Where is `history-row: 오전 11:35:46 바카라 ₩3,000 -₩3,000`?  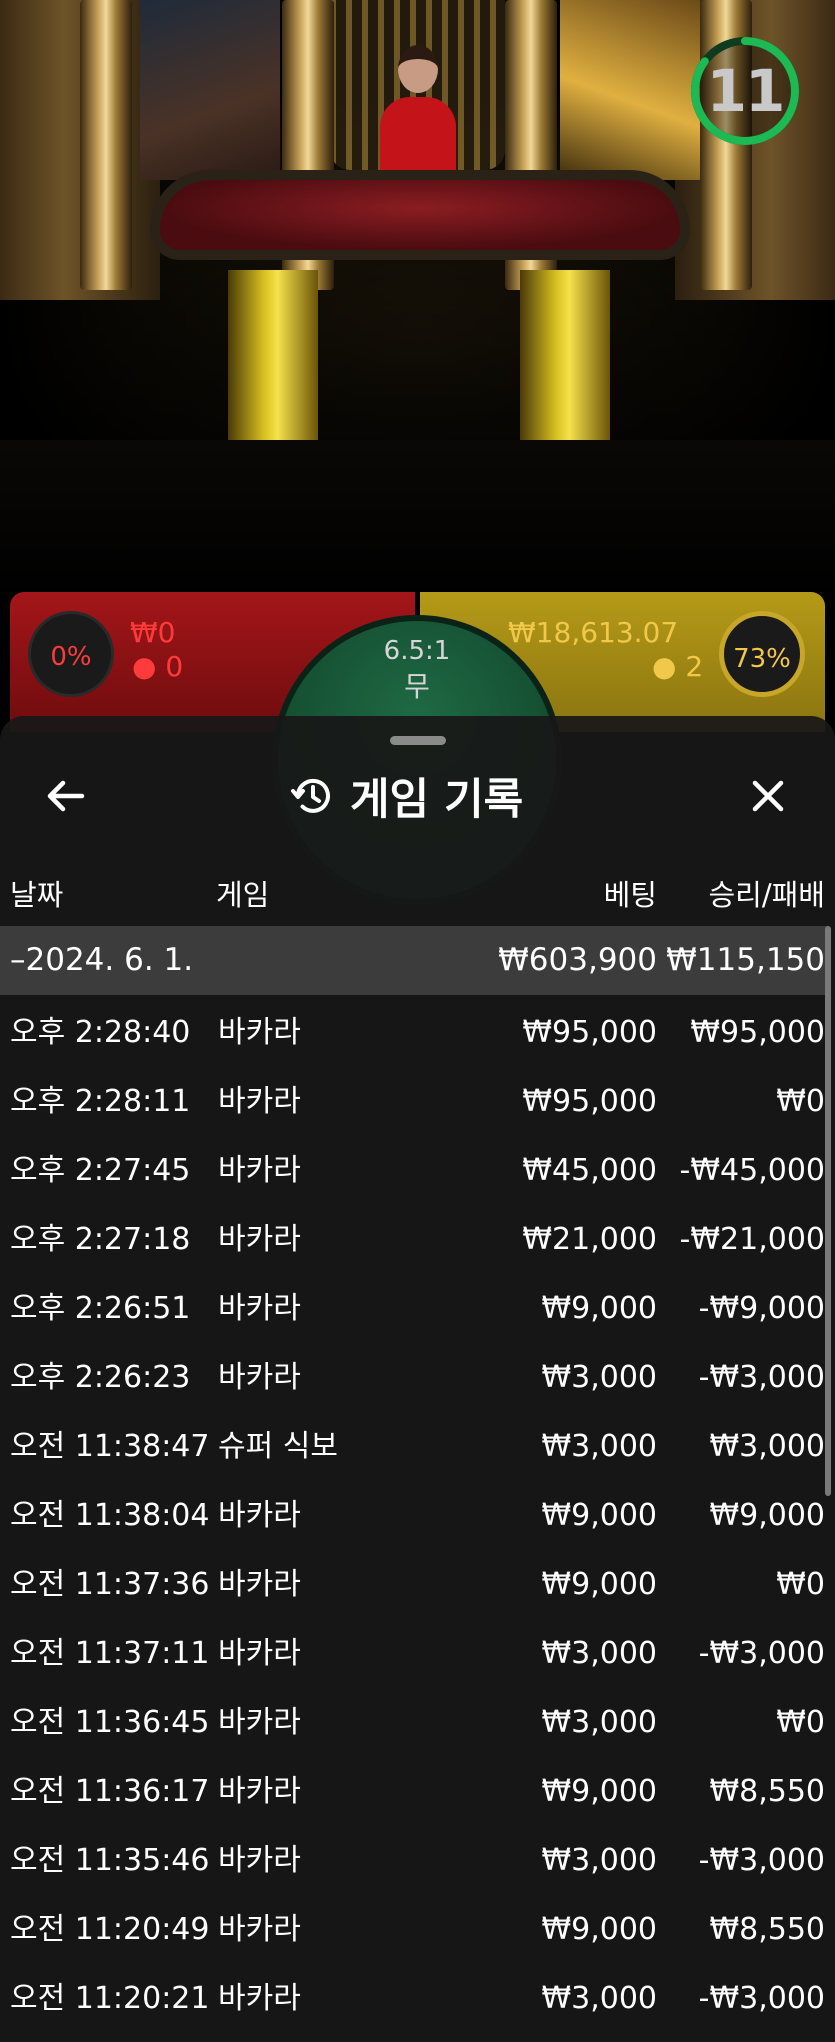
history-row: 오전 11:35:46 바카라 ₩3,000 -₩3,000 is located at coordinates (417, 1860).